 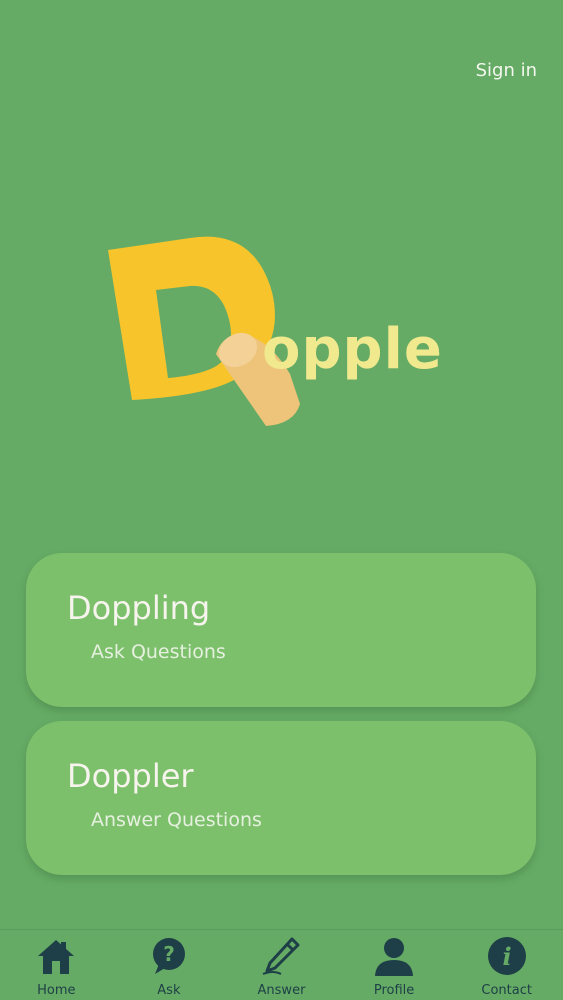 I want to click on tab-label: Contact, so click(x=506, y=990).